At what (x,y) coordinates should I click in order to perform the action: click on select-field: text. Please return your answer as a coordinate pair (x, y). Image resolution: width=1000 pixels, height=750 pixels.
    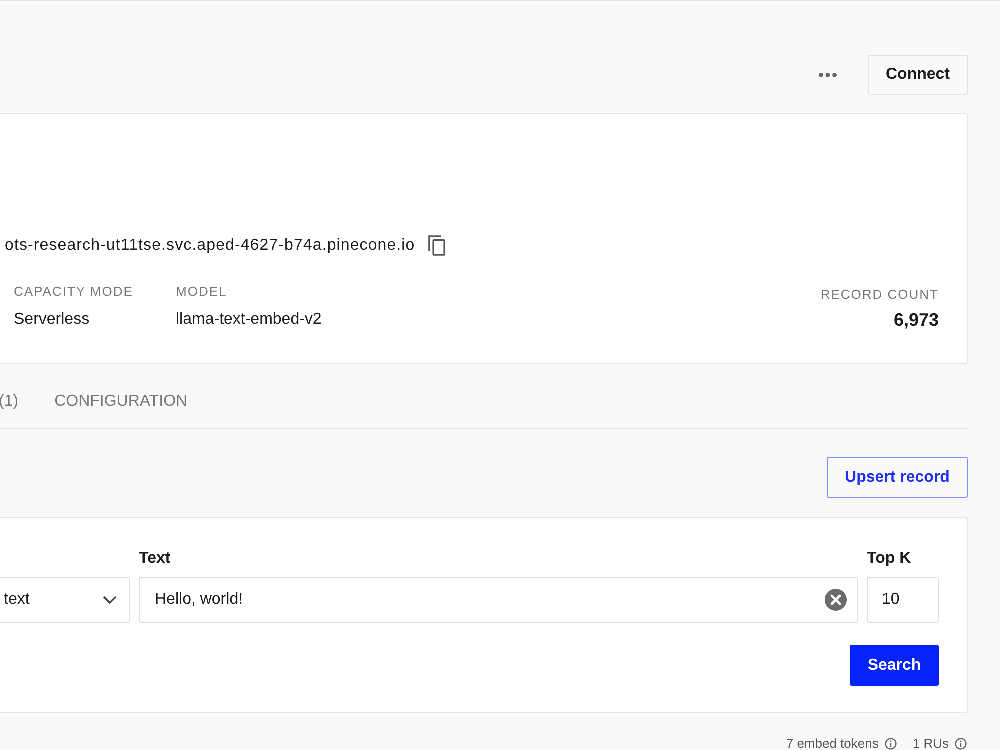
    Looking at the image, I should click on (65, 600).